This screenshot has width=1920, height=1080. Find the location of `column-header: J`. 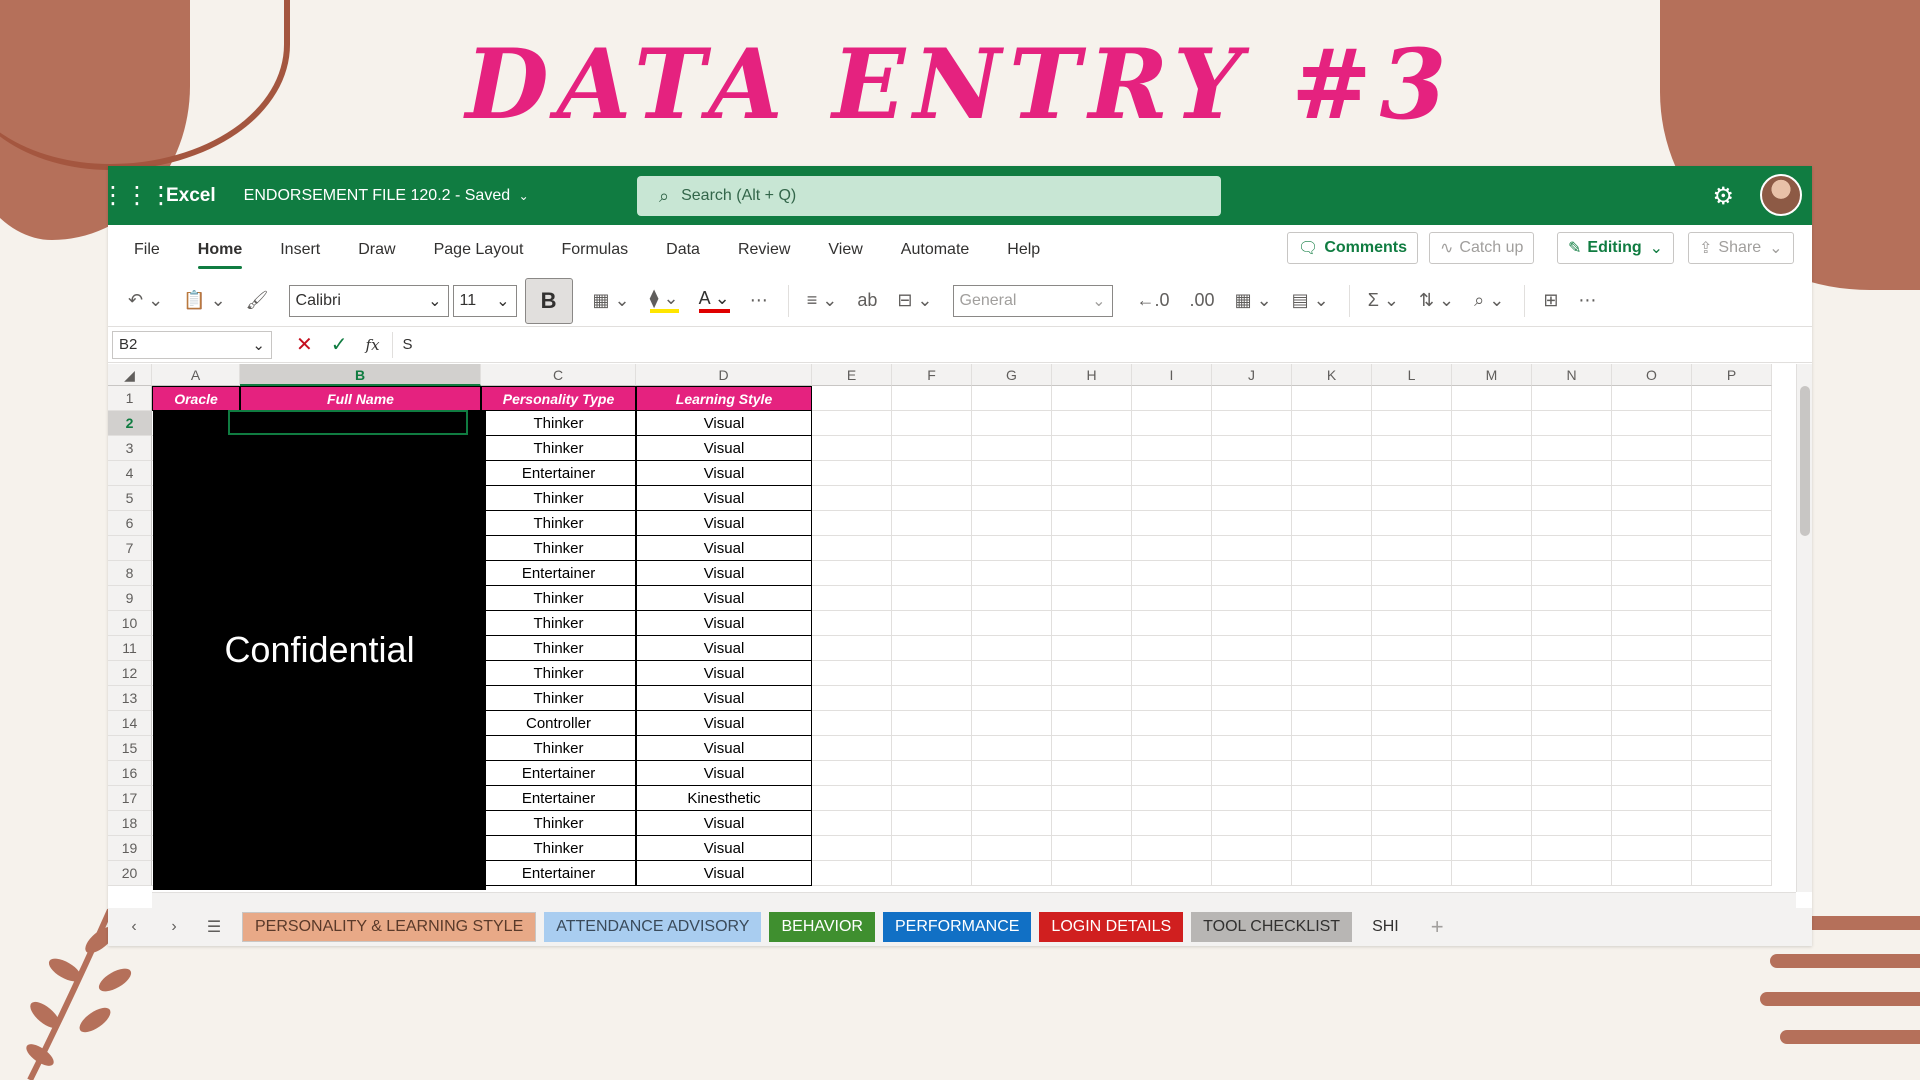

column-header: J is located at coordinates (1252, 375).